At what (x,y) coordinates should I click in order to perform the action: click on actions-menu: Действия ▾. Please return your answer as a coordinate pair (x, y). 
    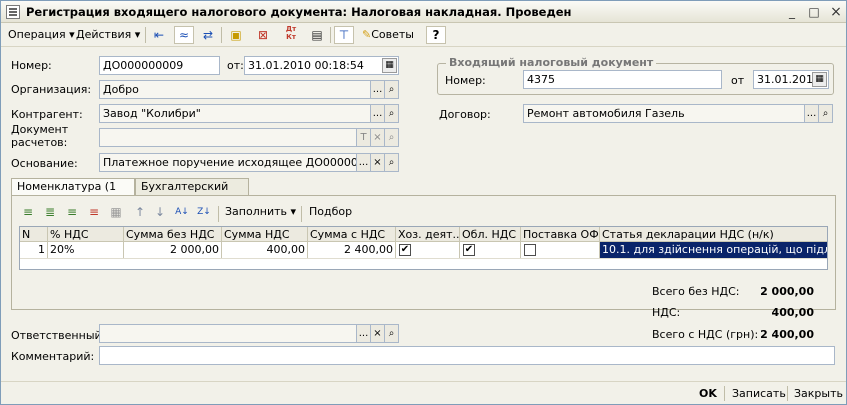
    Looking at the image, I should click on (108, 35).